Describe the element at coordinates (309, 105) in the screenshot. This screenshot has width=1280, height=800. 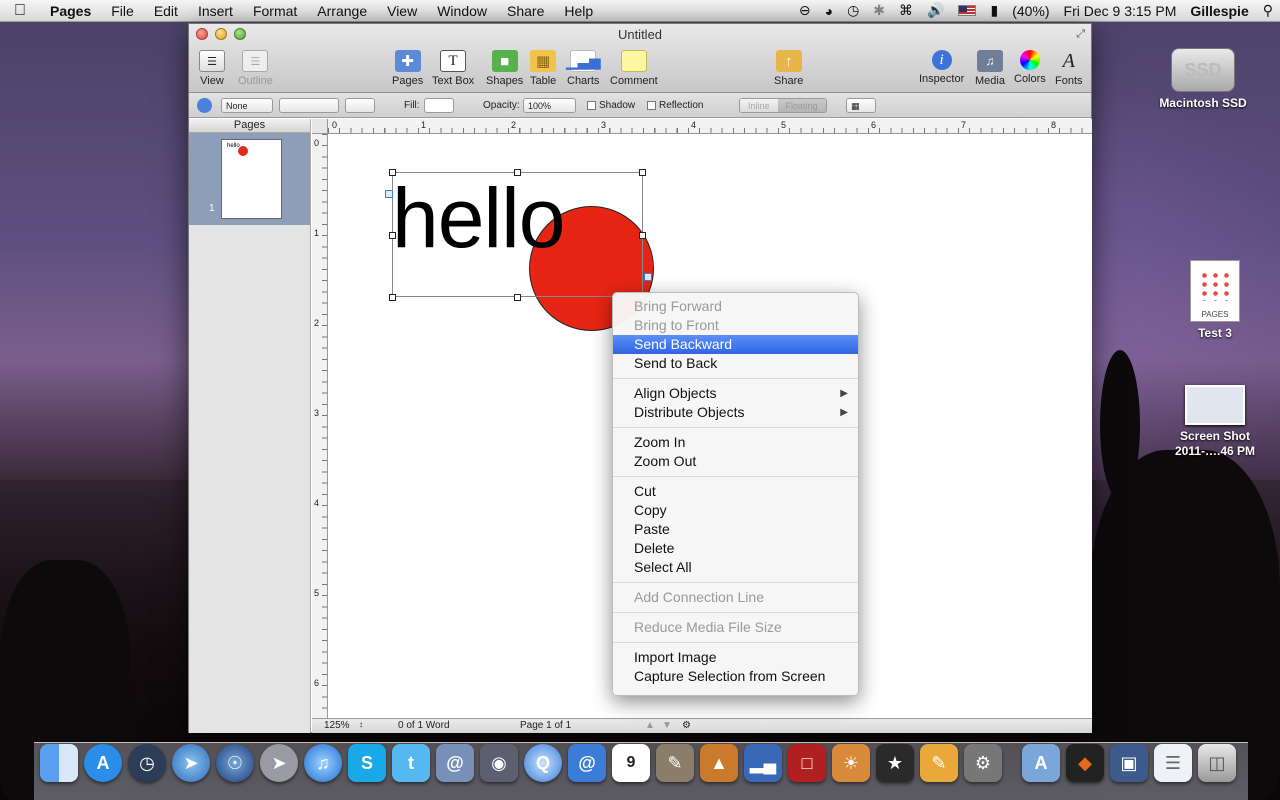
I see `stroke-width-select` at that location.